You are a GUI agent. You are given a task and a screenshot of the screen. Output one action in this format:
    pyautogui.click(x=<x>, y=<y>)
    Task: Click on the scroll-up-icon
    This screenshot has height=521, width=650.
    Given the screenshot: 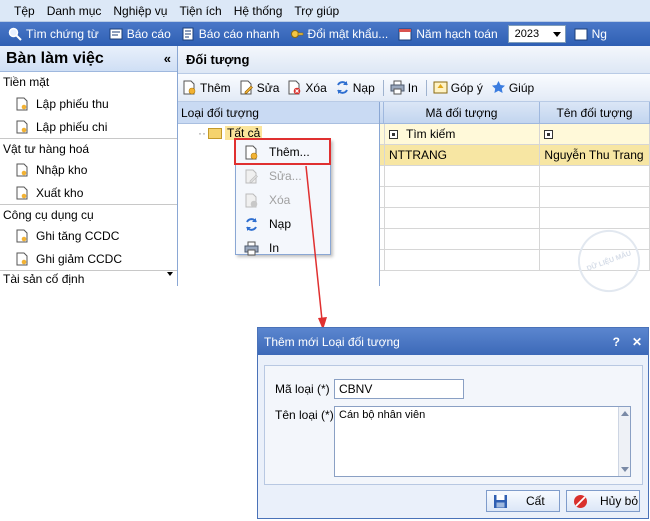 What is the action you would take?
    pyautogui.click(x=625, y=413)
    